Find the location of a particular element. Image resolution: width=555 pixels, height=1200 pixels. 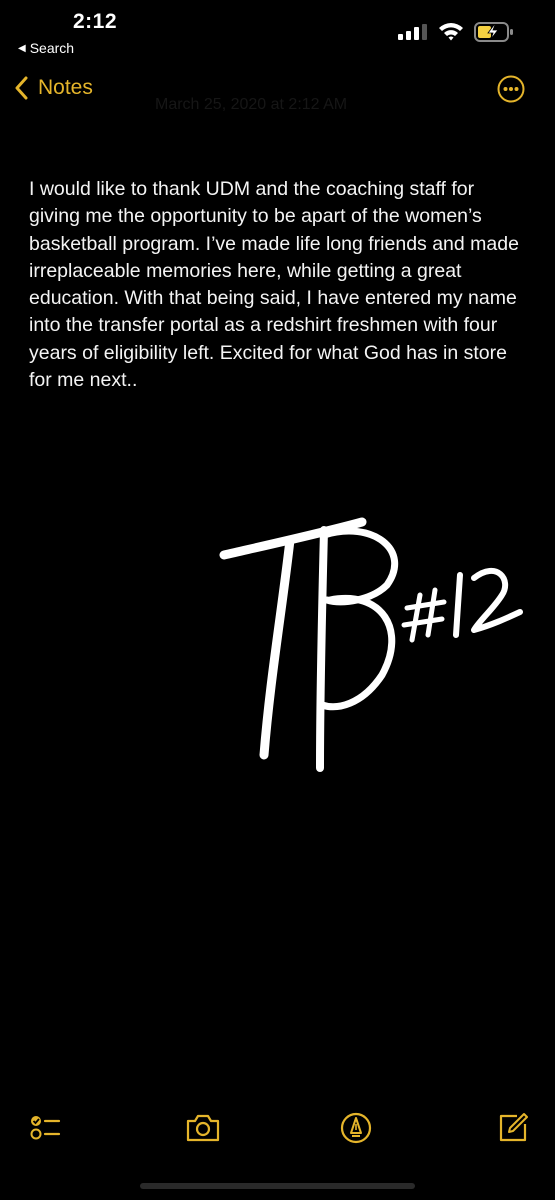

handwritten-signature is located at coordinates (371, 644).